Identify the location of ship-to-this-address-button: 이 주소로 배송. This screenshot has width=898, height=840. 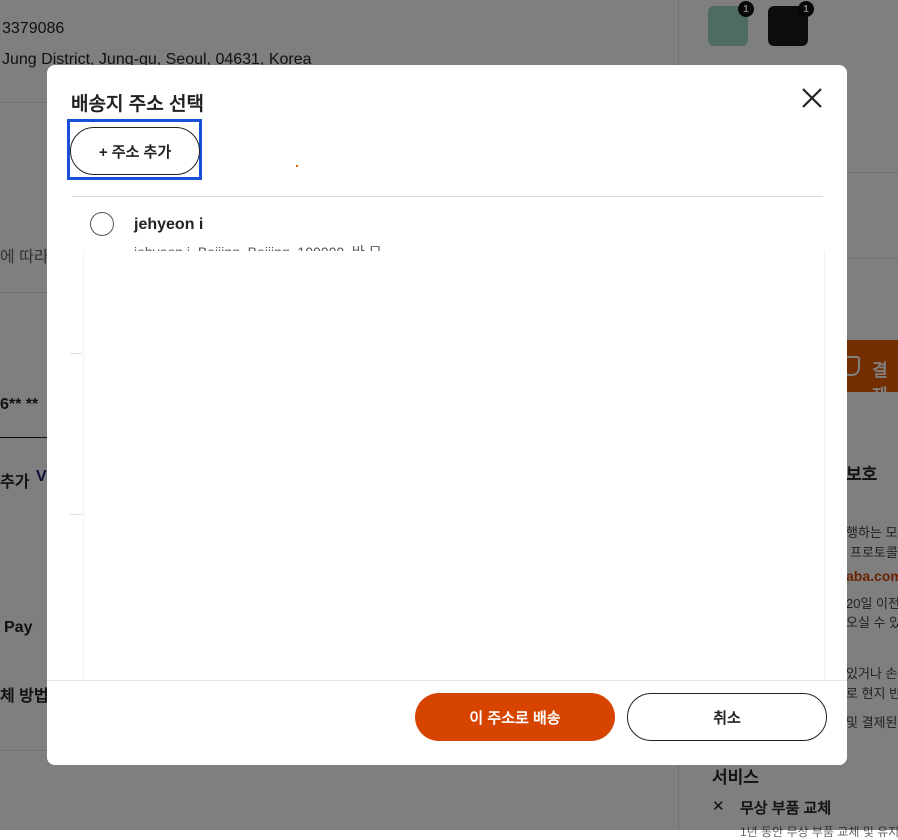
(515, 717).